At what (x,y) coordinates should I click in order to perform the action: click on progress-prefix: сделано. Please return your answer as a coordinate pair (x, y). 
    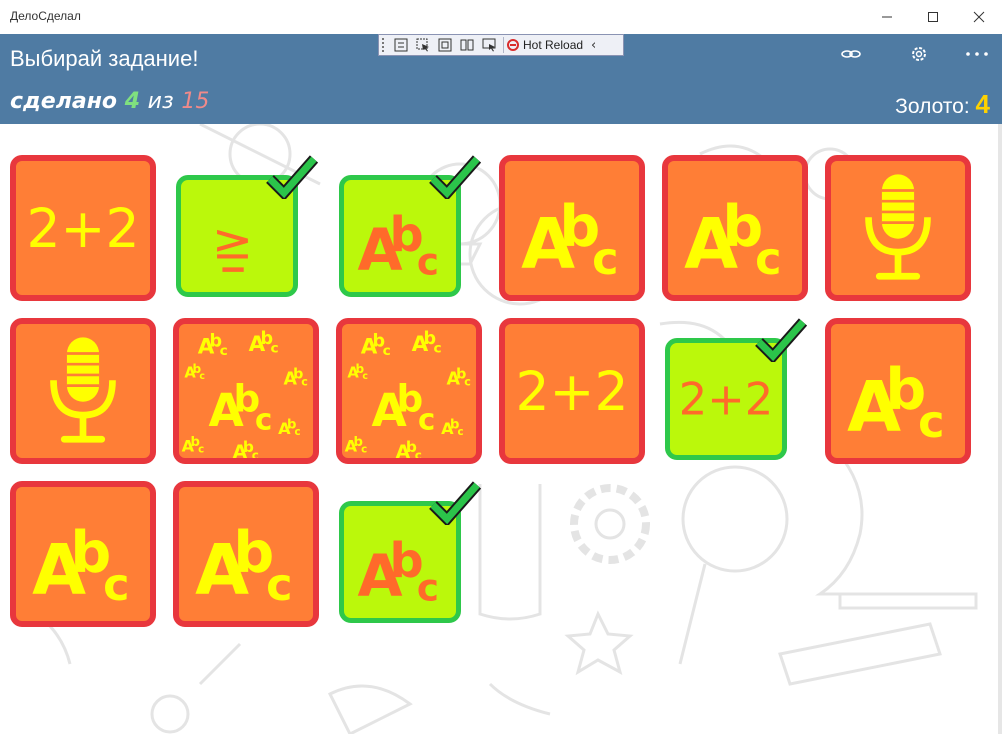
    Looking at the image, I should click on (64, 101).